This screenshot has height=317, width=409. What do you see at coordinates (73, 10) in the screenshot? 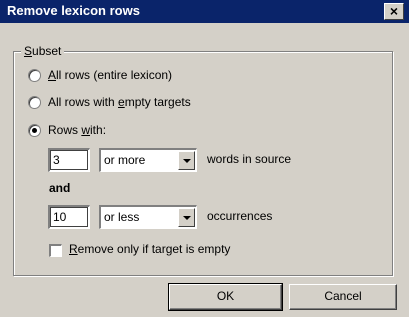
I see `window-title: Remove lexicon rows` at bounding box center [73, 10].